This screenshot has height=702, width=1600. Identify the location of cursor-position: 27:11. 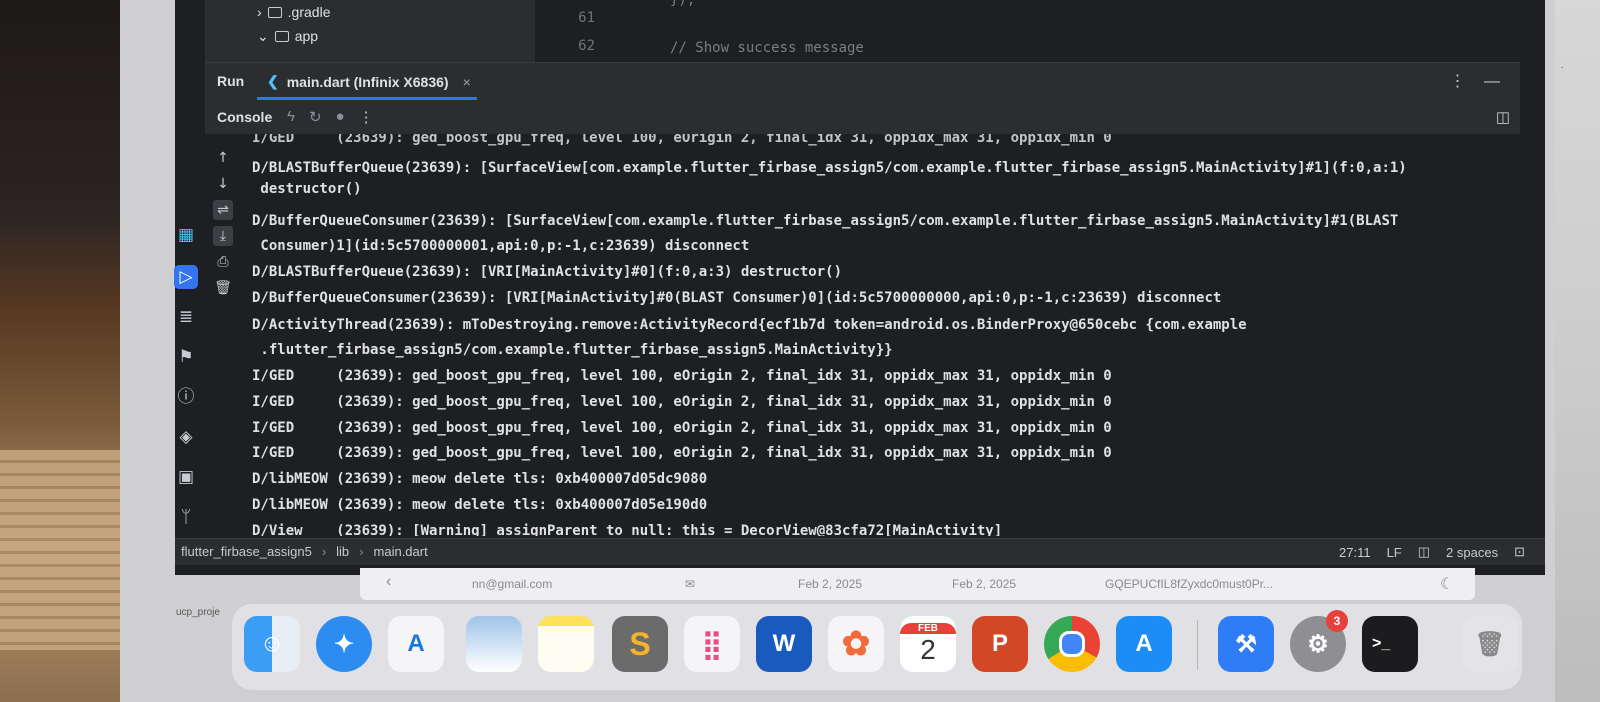
(1355, 552).